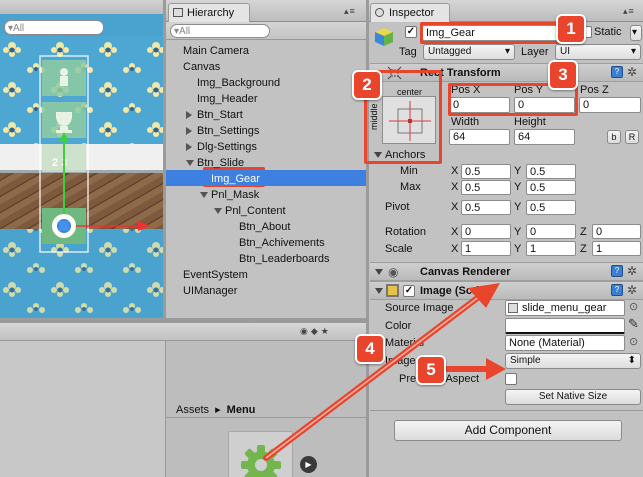  I want to click on callout-badge-2: 2, so click(367, 85).